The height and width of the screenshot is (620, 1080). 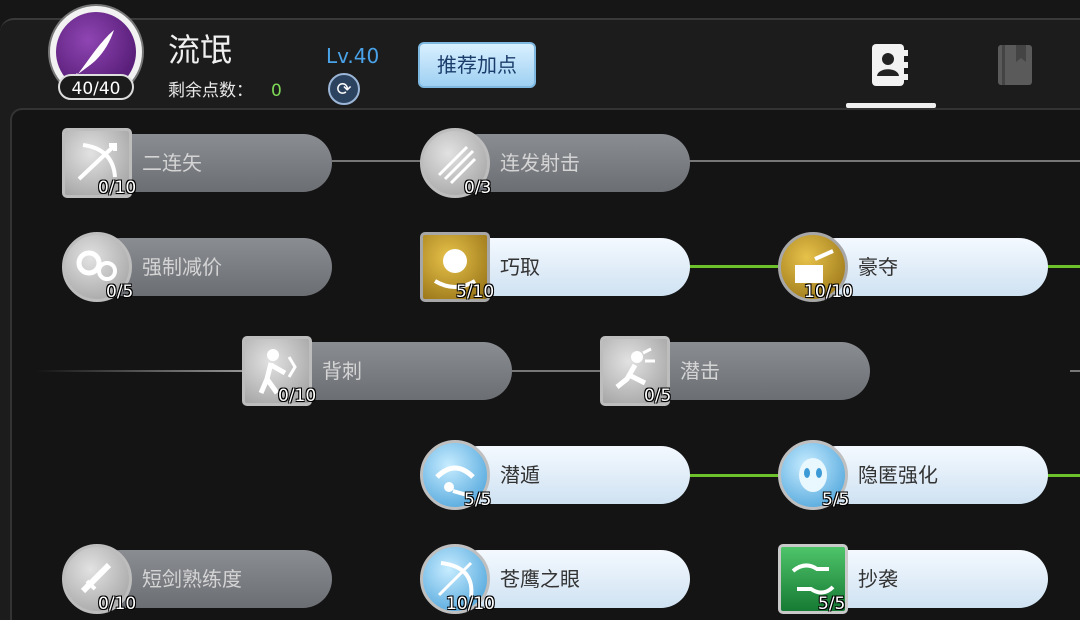 What do you see at coordinates (192, 579) in the screenshot?
I see `skill-name: 短剑熟练度` at bounding box center [192, 579].